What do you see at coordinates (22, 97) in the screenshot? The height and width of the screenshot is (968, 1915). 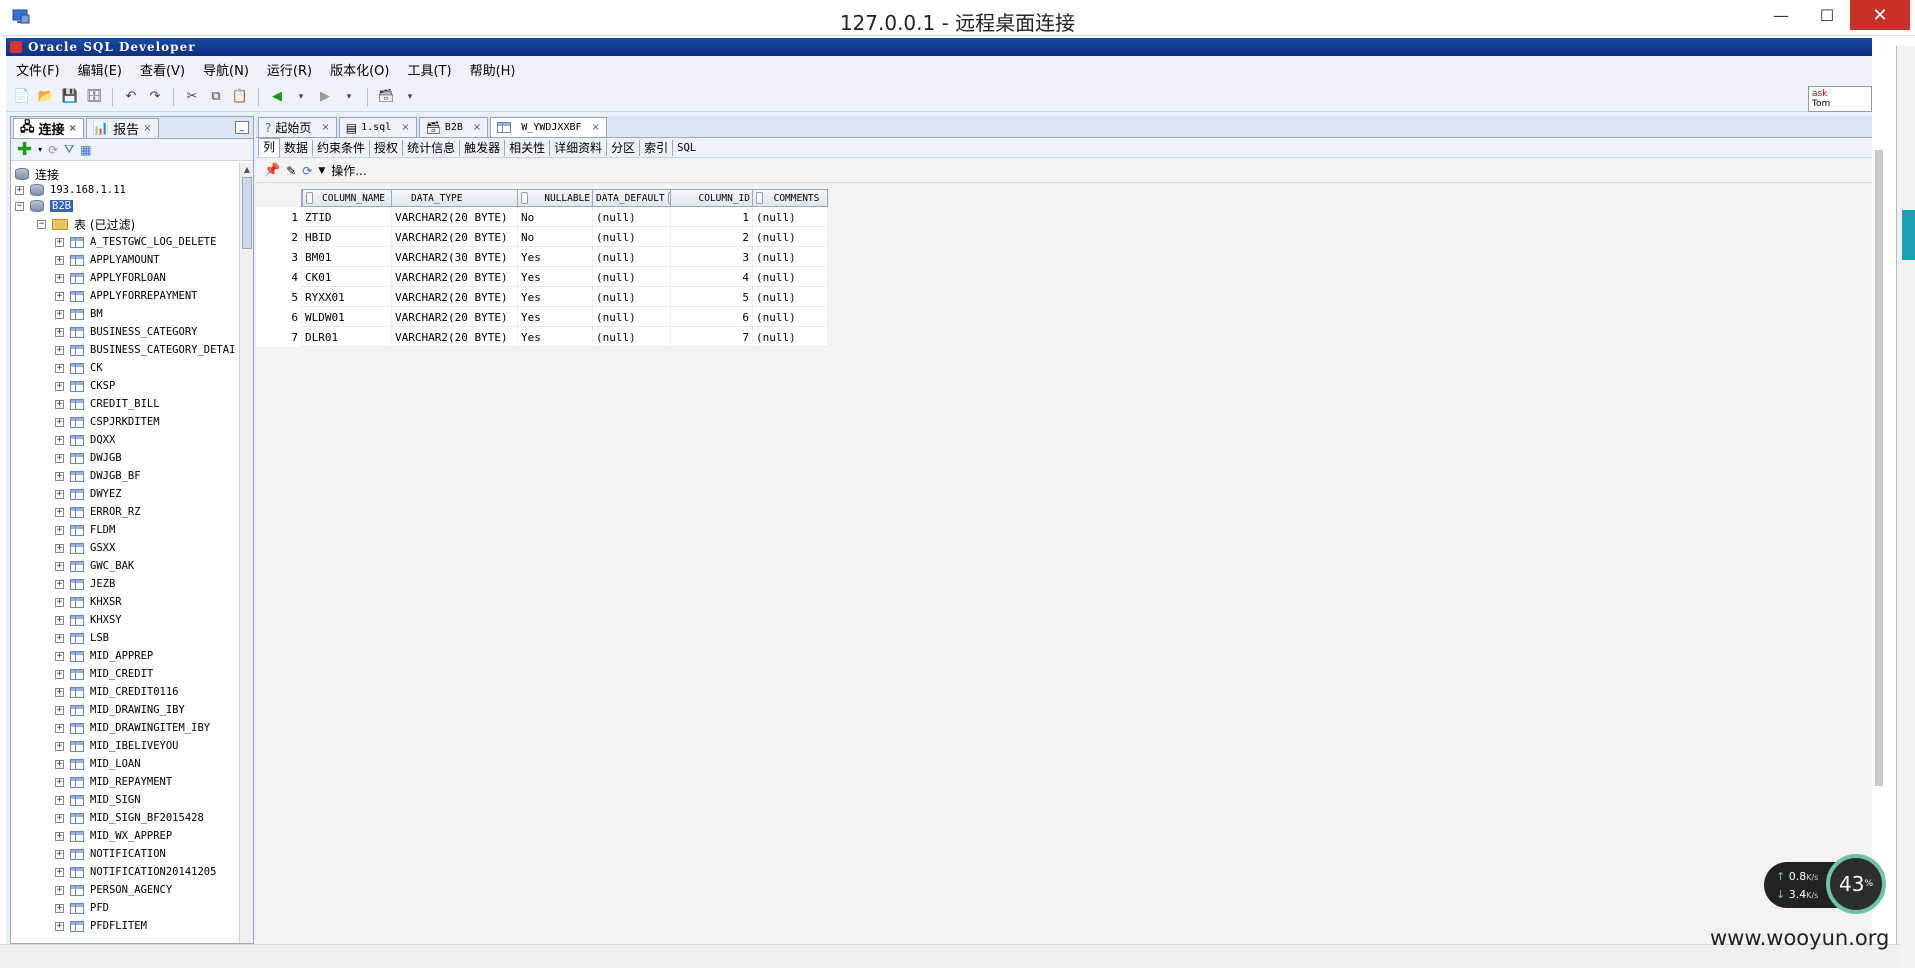 I see `new-file-icon: 📄` at bounding box center [22, 97].